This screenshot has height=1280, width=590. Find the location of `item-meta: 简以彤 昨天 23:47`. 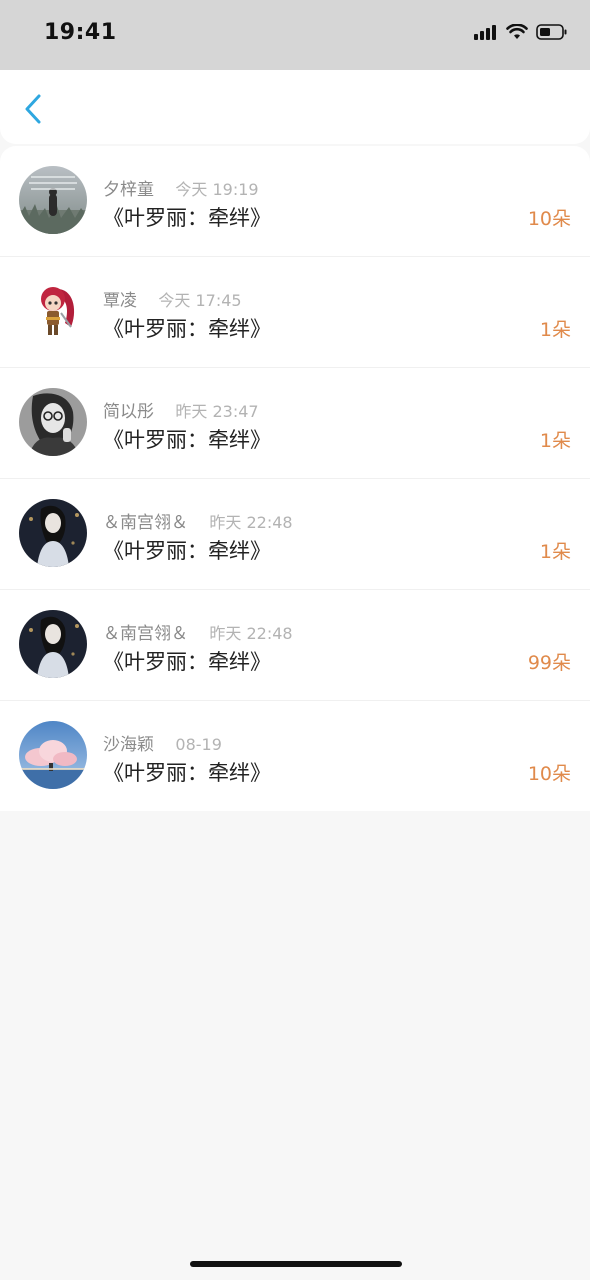

item-meta: 简以彤 昨天 23:47 is located at coordinates (181, 409).